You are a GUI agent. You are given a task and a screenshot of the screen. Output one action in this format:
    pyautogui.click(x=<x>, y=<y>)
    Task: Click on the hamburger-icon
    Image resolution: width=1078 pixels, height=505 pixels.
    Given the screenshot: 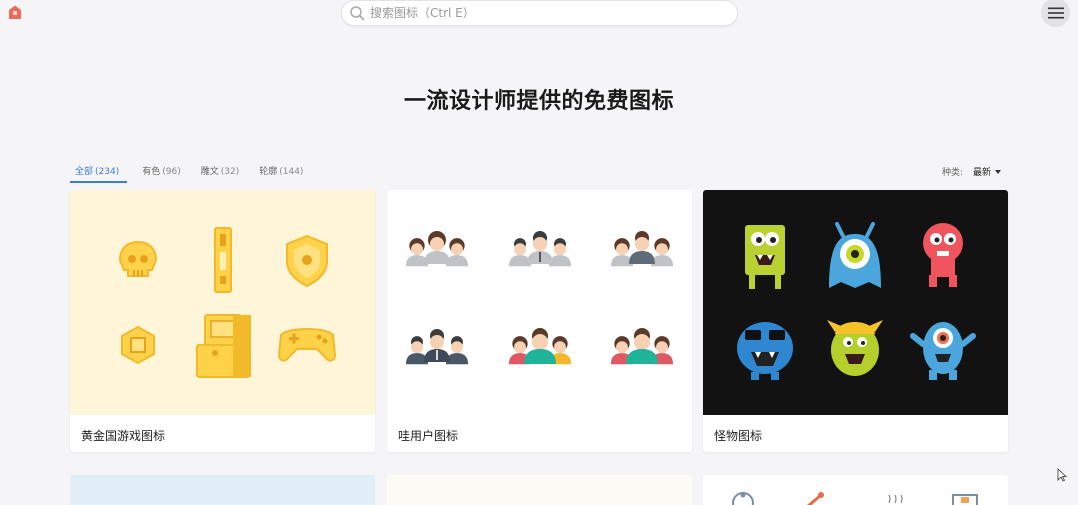 What is the action you would take?
    pyautogui.click(x=1055, y=12)
    